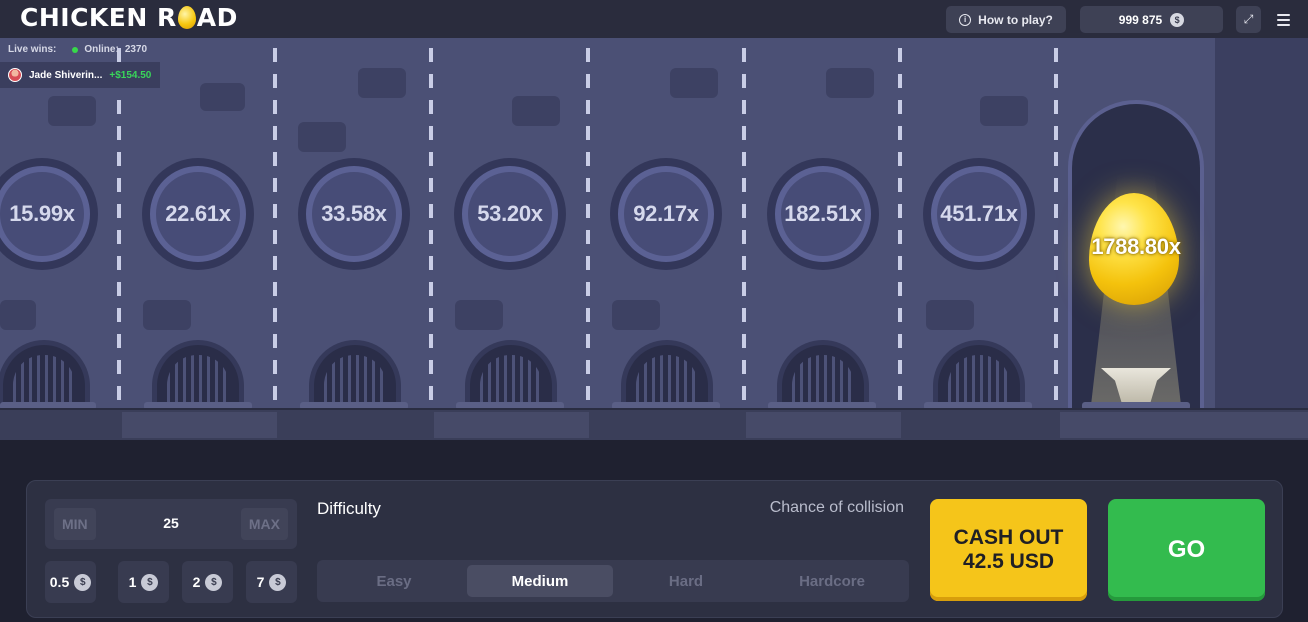 This screenshot has width=1308, height=622. Describe the element at coordinates (130, 75) in the screenshot. I see `win-amount: +$154.50` at that location.